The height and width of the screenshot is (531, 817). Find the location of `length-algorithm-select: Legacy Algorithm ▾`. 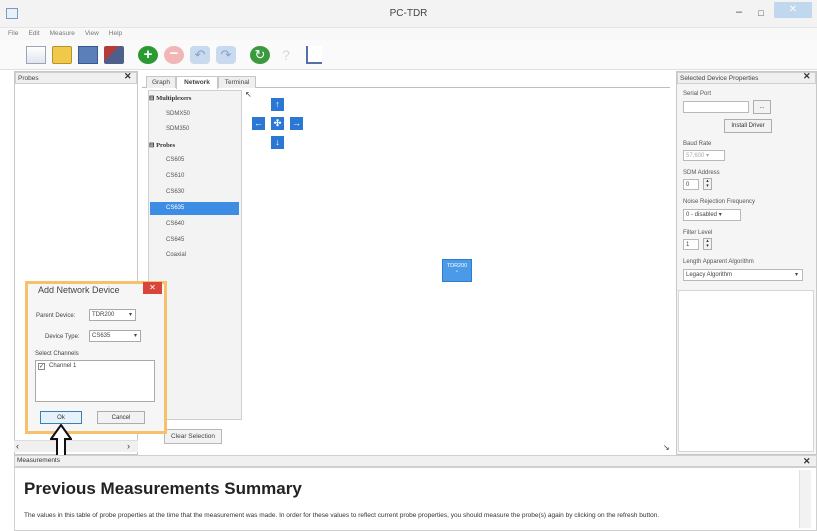

length-algorithm-select: Legacy Algorithm ▾ is located at coordinates (743, 275).